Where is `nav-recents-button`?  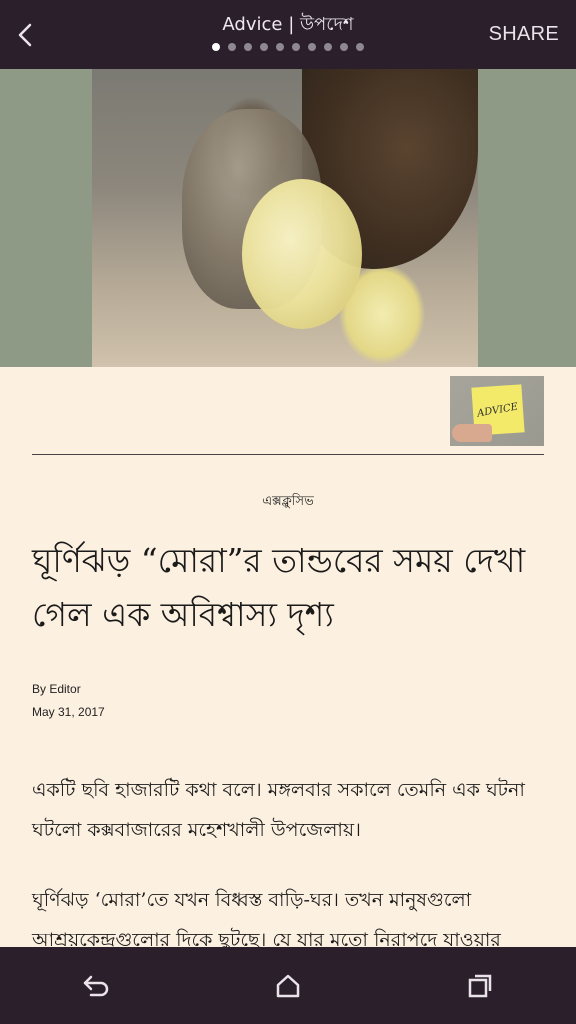 nav-recents-button is located at coordinates (480, 986).